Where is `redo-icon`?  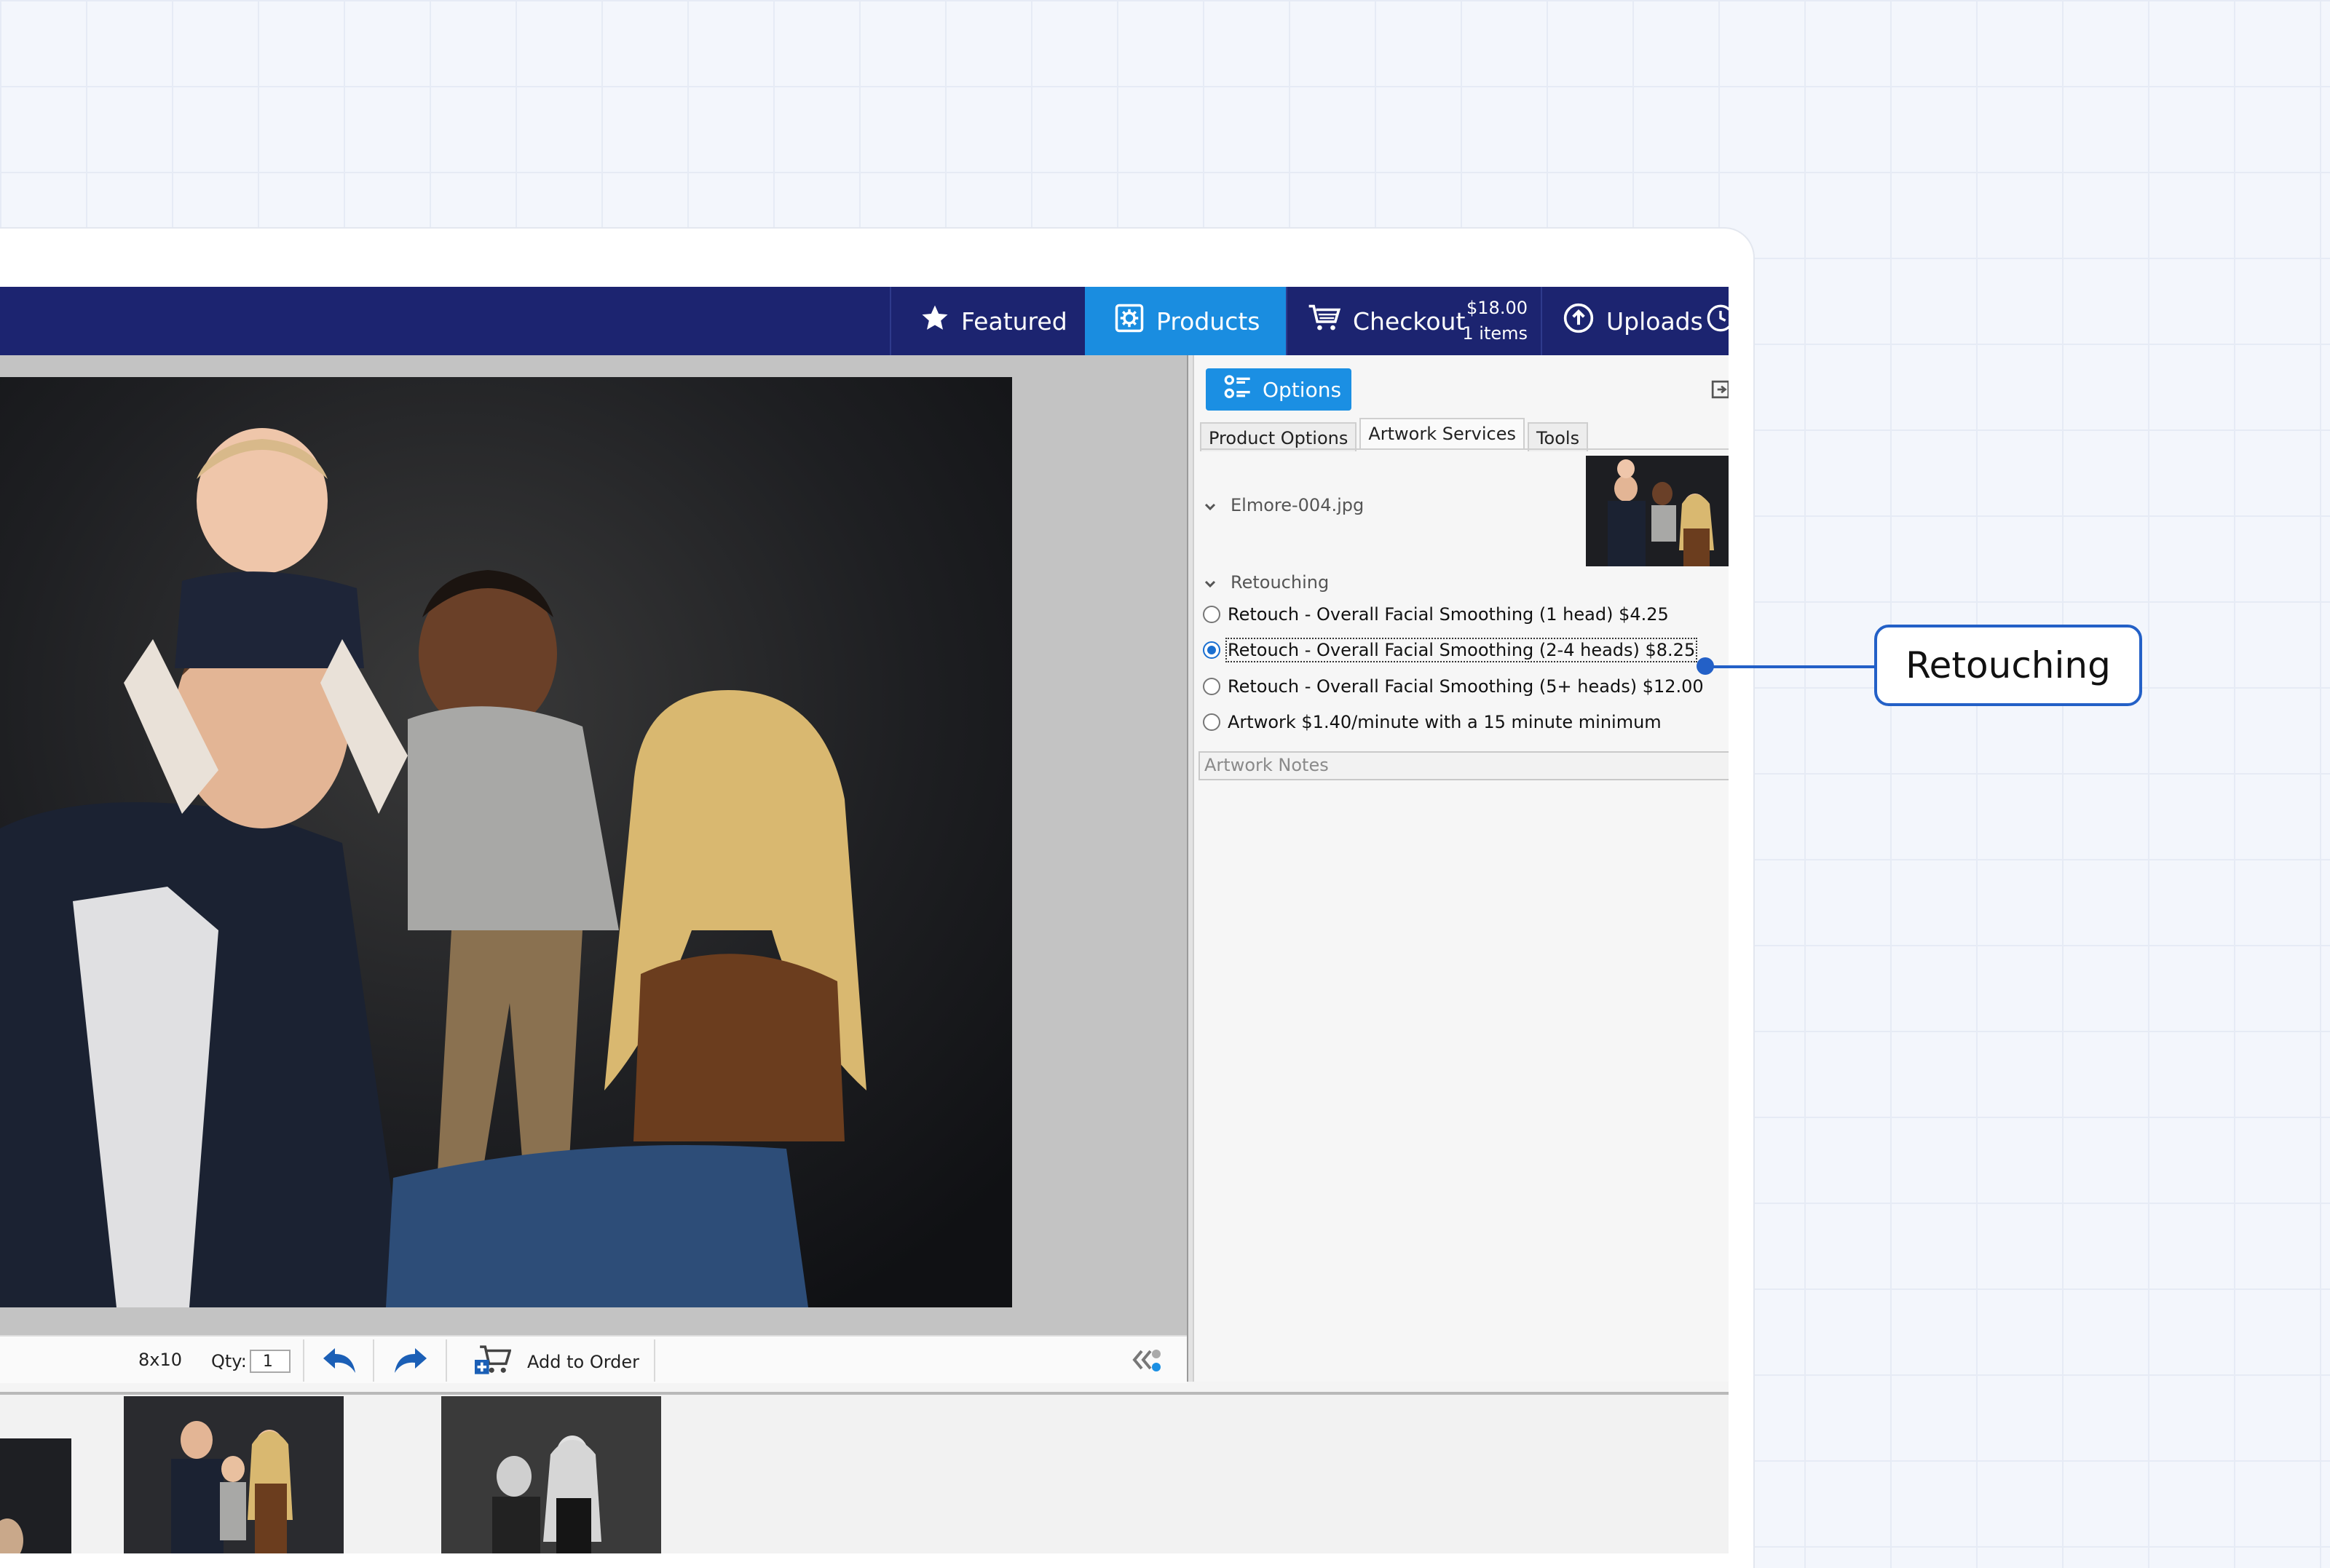 redo-icon is located at coordinates (411, 1363).